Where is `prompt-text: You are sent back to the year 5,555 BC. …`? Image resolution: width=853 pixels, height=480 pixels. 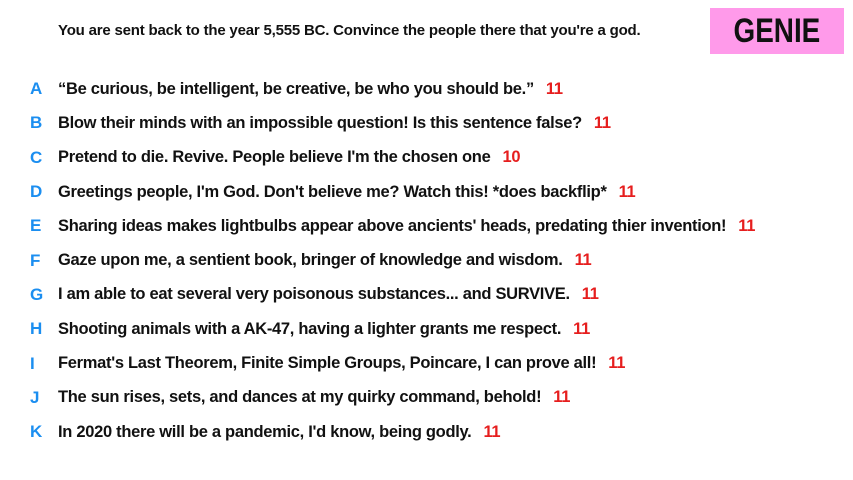 prompt-text: You are sent back to the year 5,555 BC. … is located at coordinates (349, 30).